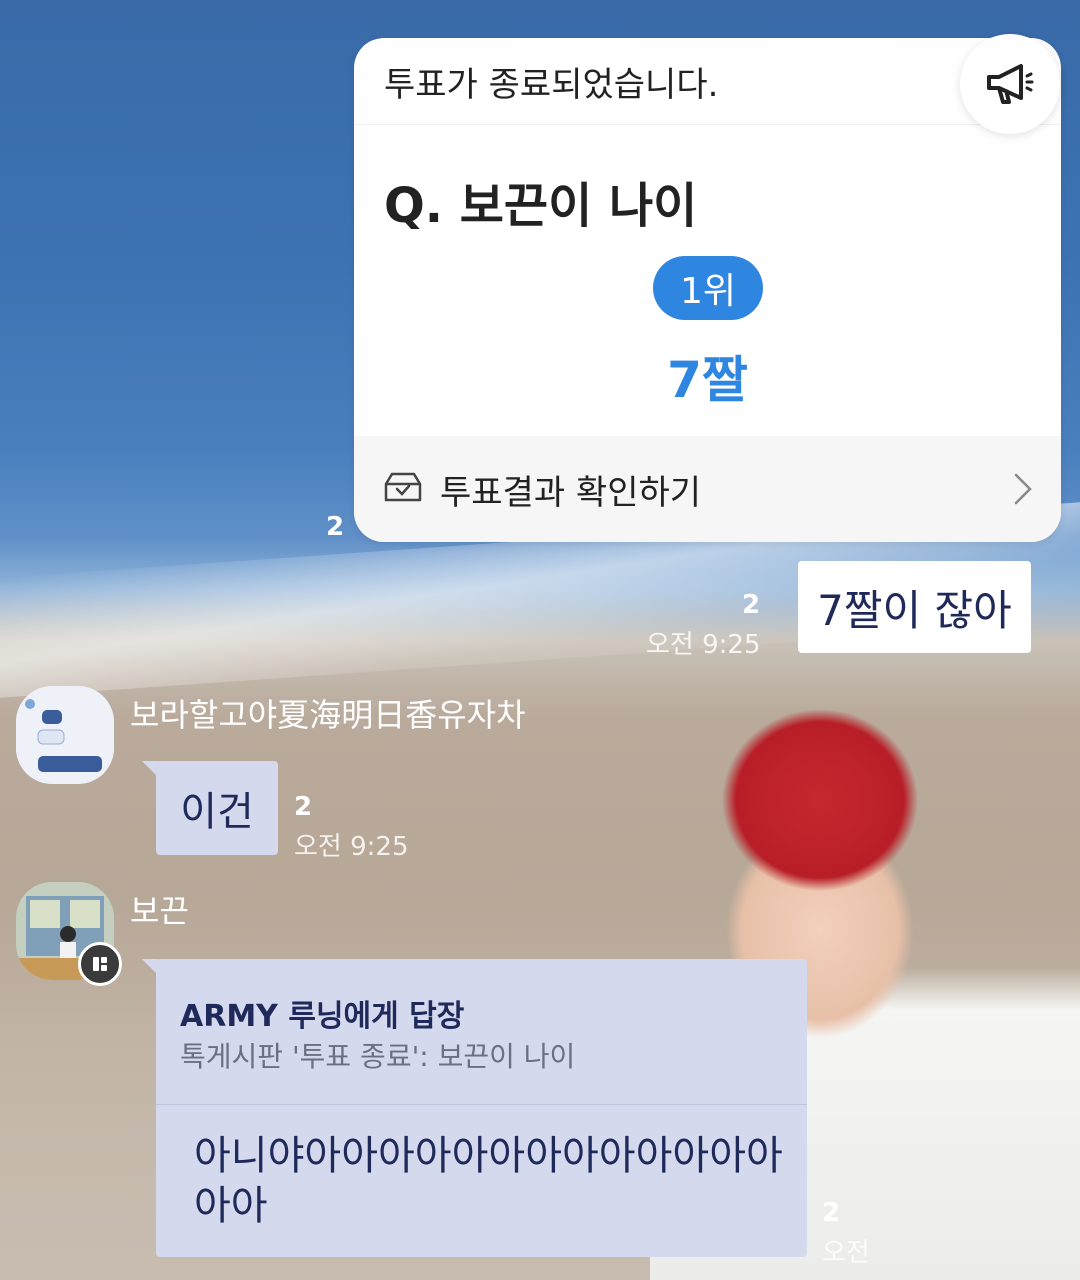 The width and height of the screenshot is (1080, 1280). Describe the element at coordinates (1010, 84) in the screenshot. I see `megaphone-icon` at that location.